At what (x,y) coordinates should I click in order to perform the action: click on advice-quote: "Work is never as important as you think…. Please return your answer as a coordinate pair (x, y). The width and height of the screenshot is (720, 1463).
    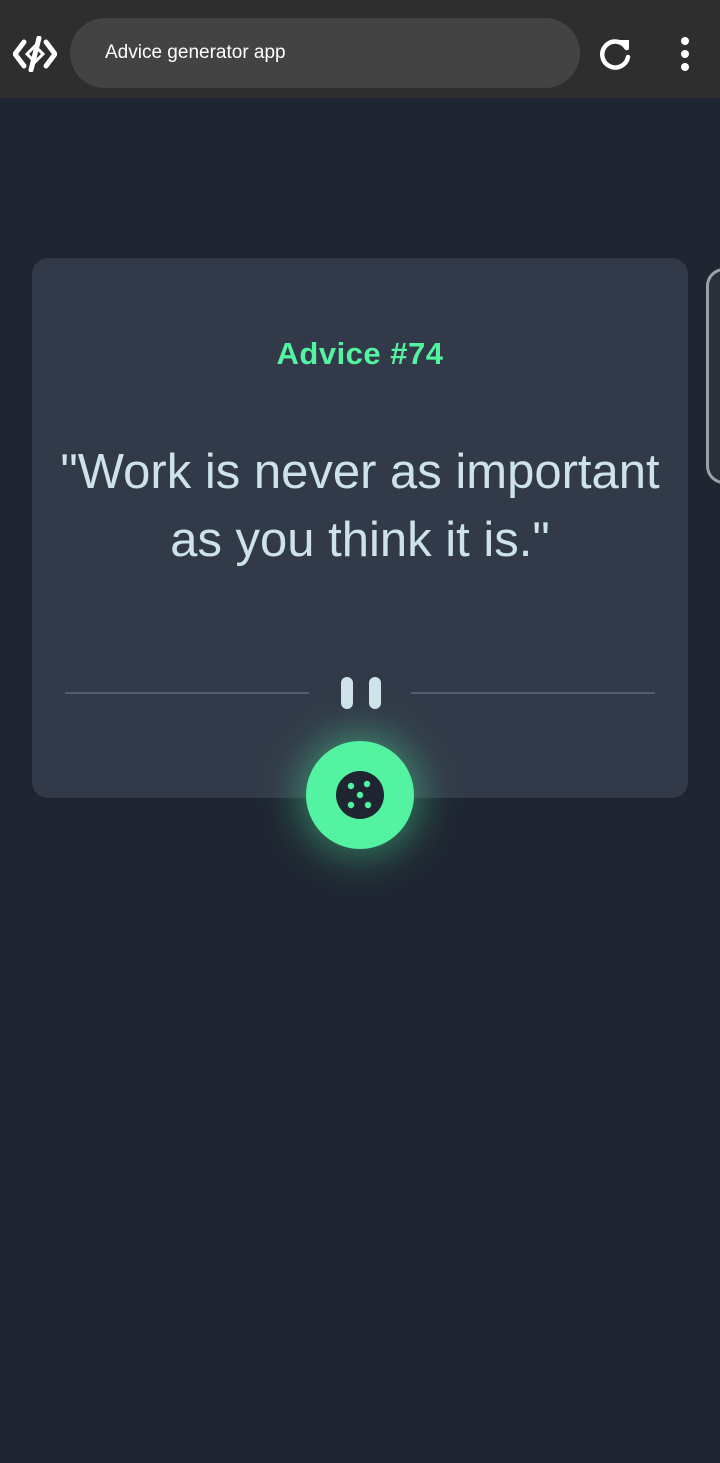
    Looking at the image, I should click on (360, 506).